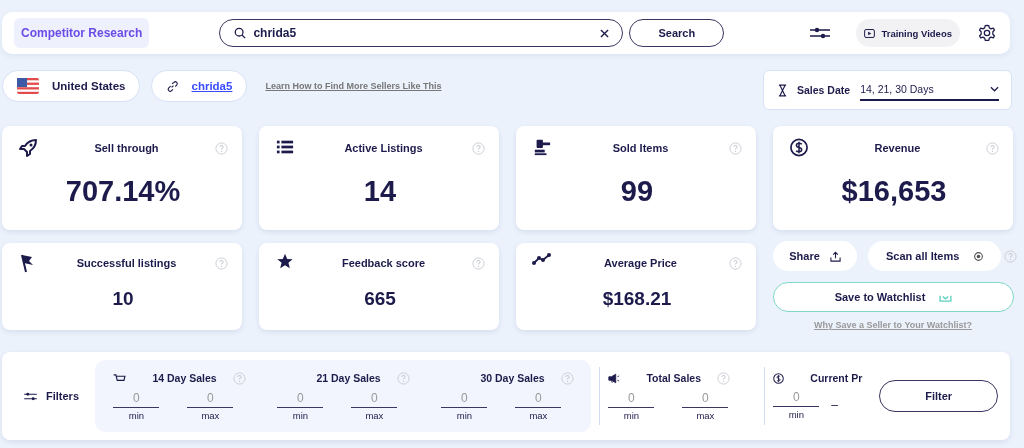 This screenshot has height=448, width=1024. Describe the element at coordinates (120, 378) in the screenshot. I see `cart-icon` at that location.